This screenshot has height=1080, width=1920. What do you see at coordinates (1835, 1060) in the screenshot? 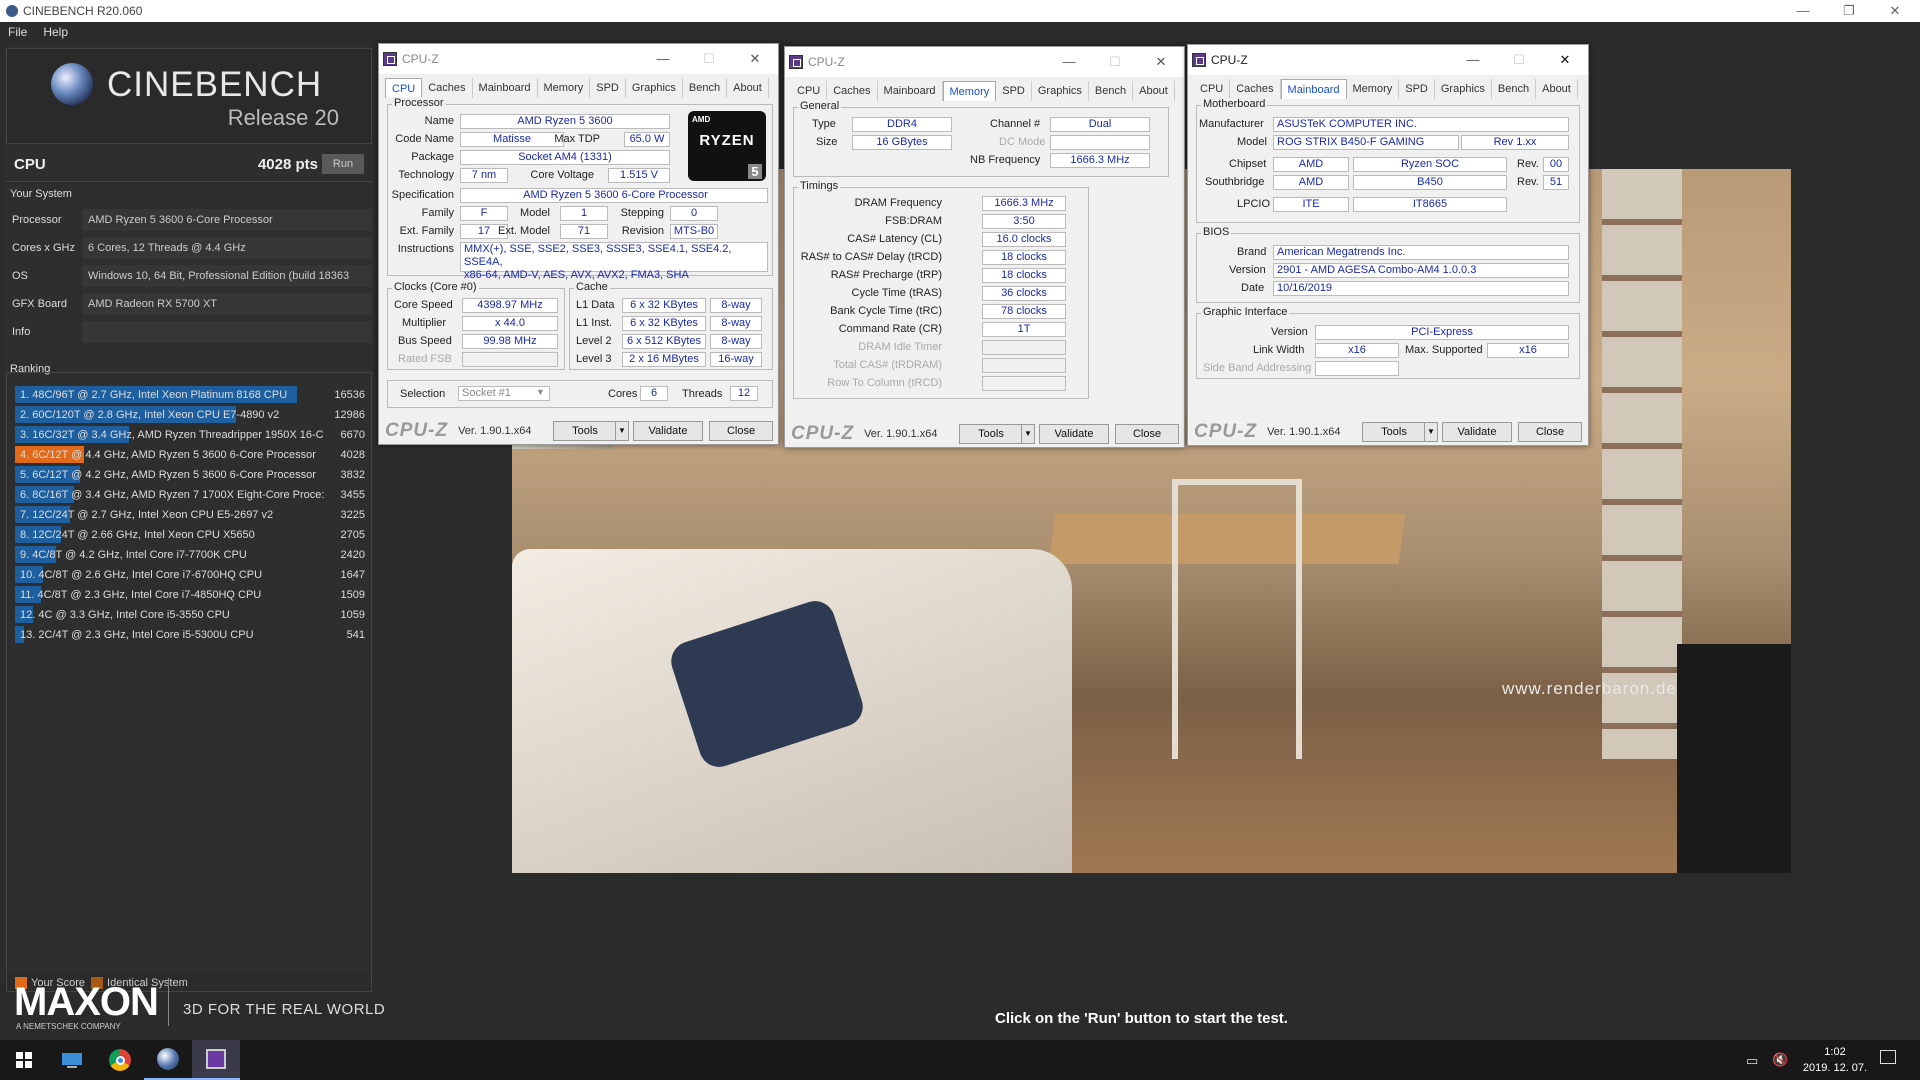
I see `clock: 1:02 2019. 12. 07.` at bounding box center [1835, 1060].